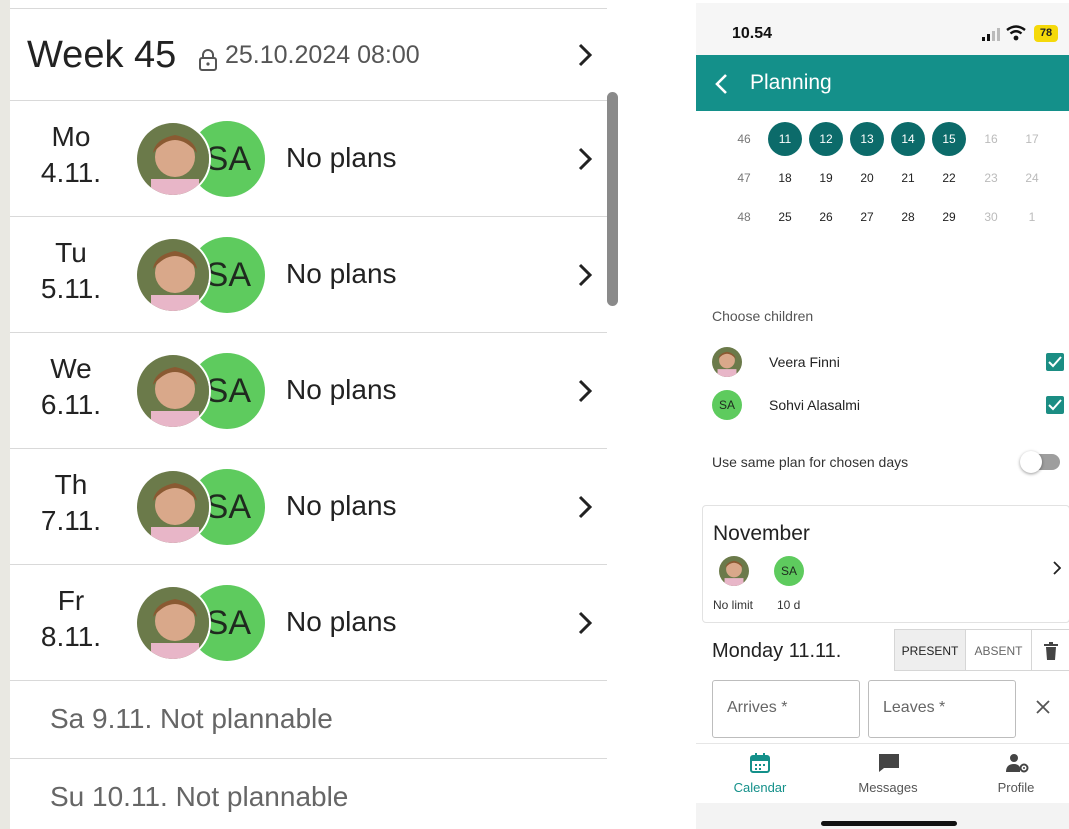 Image resolution: width=1069 pixels, height=829 pixels. I want to click on month-summary-card: November SA No limit 10 d, so click(885, 564).